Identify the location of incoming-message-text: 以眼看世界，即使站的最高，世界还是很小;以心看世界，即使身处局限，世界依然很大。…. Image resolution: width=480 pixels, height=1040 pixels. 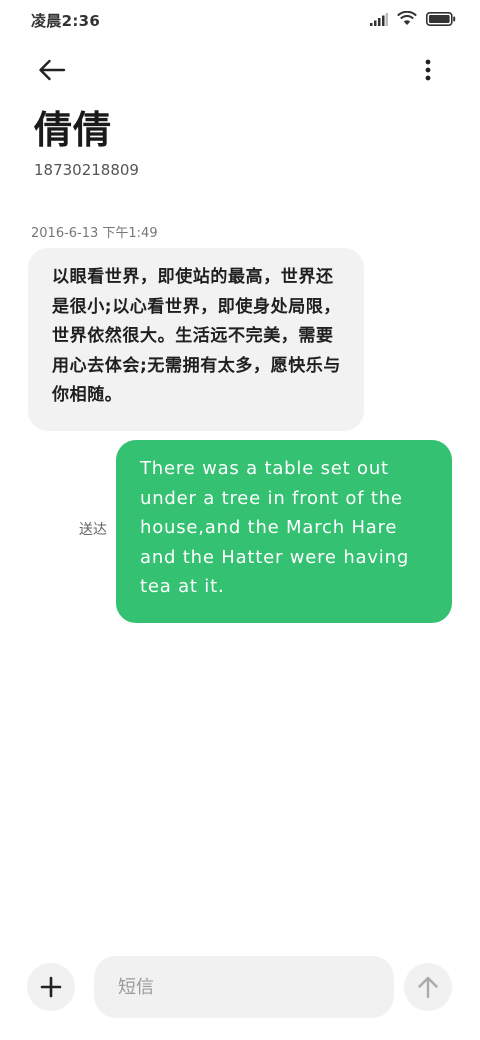
(196, 336).